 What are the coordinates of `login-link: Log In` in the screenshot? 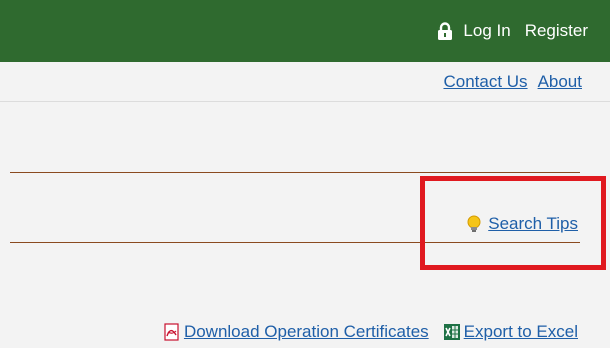 It's located at (486, 31).